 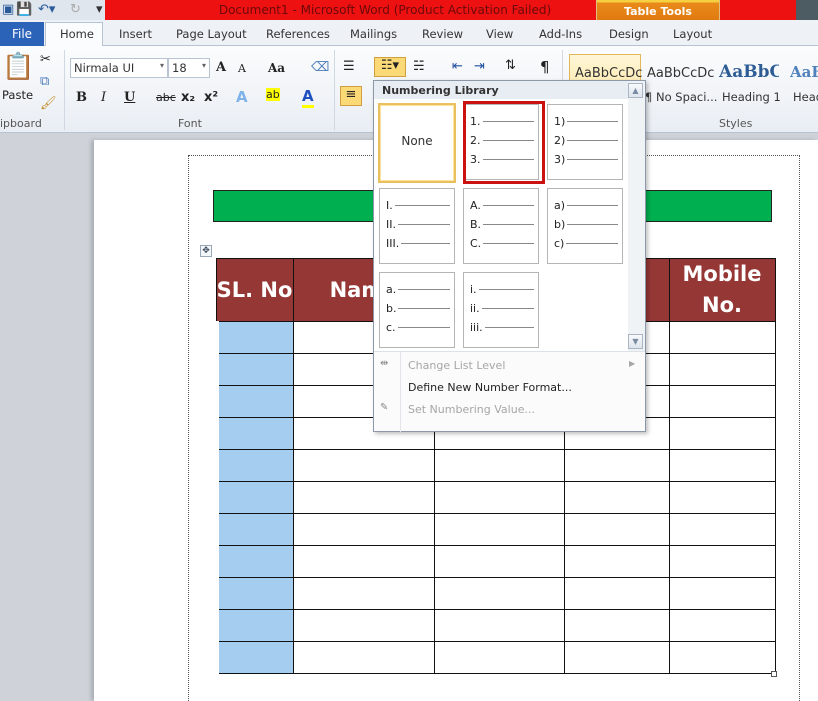 What do you see at coordinates (81, 97) in the screenshot?
I see `bold-button: B` at bounding box center [81, 97].